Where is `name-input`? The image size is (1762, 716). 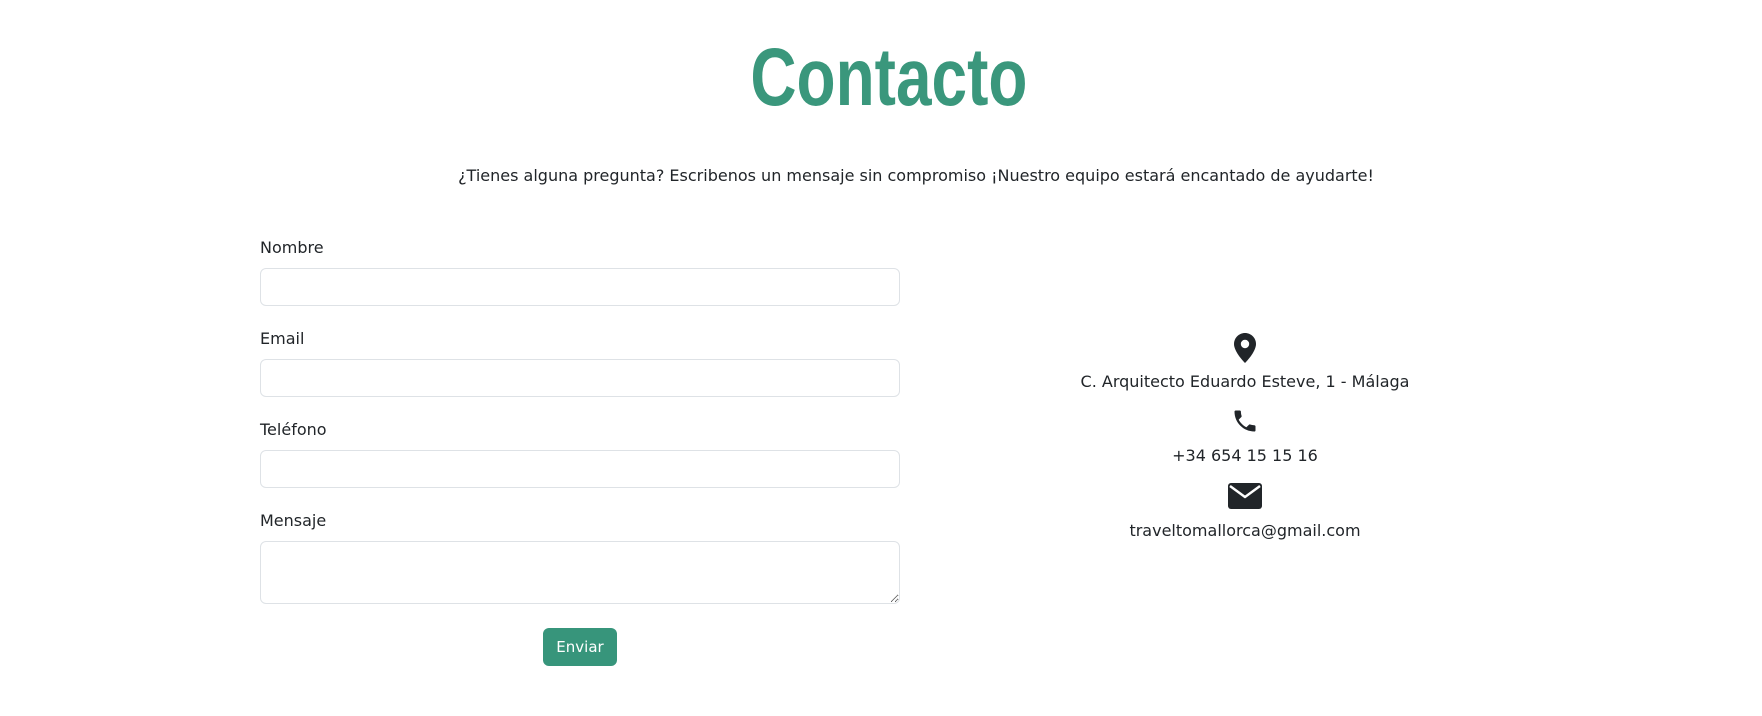 name-input is located at coordinates (580, 287).